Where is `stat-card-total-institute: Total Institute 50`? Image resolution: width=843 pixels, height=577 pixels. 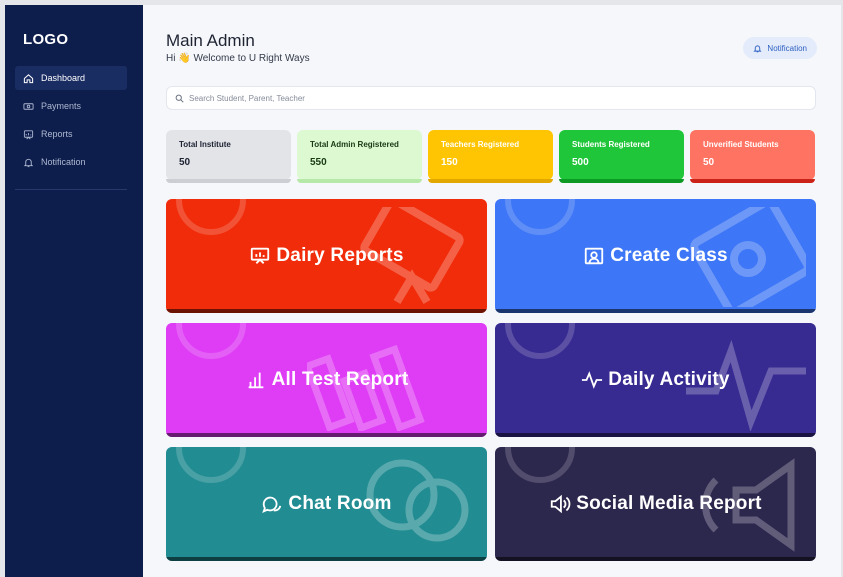
stat-card-total-institute: Total Institute 50 is located at coordinates (228, 156).